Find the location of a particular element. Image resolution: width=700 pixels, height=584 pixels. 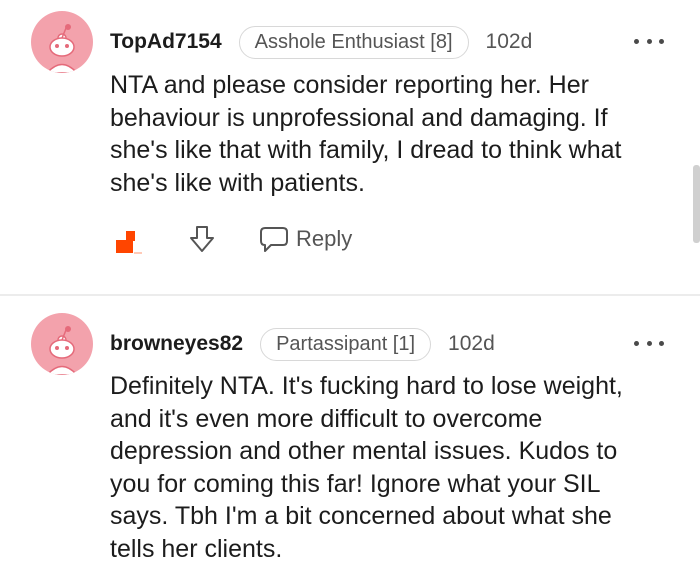

comment-bubble-icon is located at coordinates (274, 239).